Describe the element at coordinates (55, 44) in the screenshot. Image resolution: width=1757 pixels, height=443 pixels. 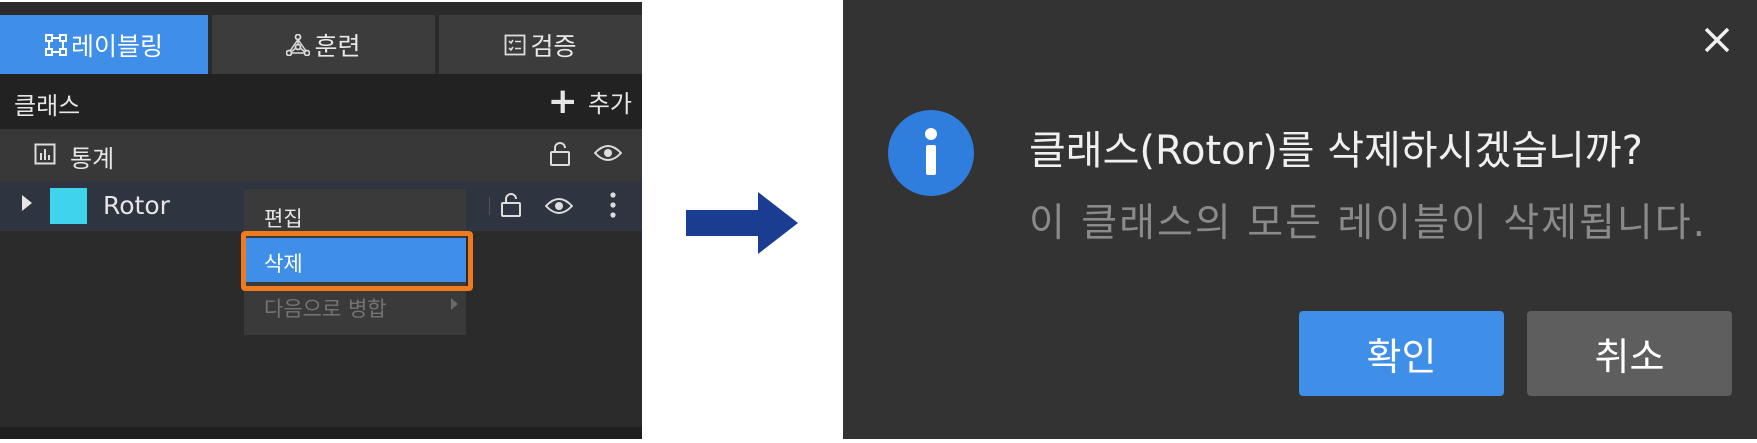
I see `bounding-box-icon` at that location.